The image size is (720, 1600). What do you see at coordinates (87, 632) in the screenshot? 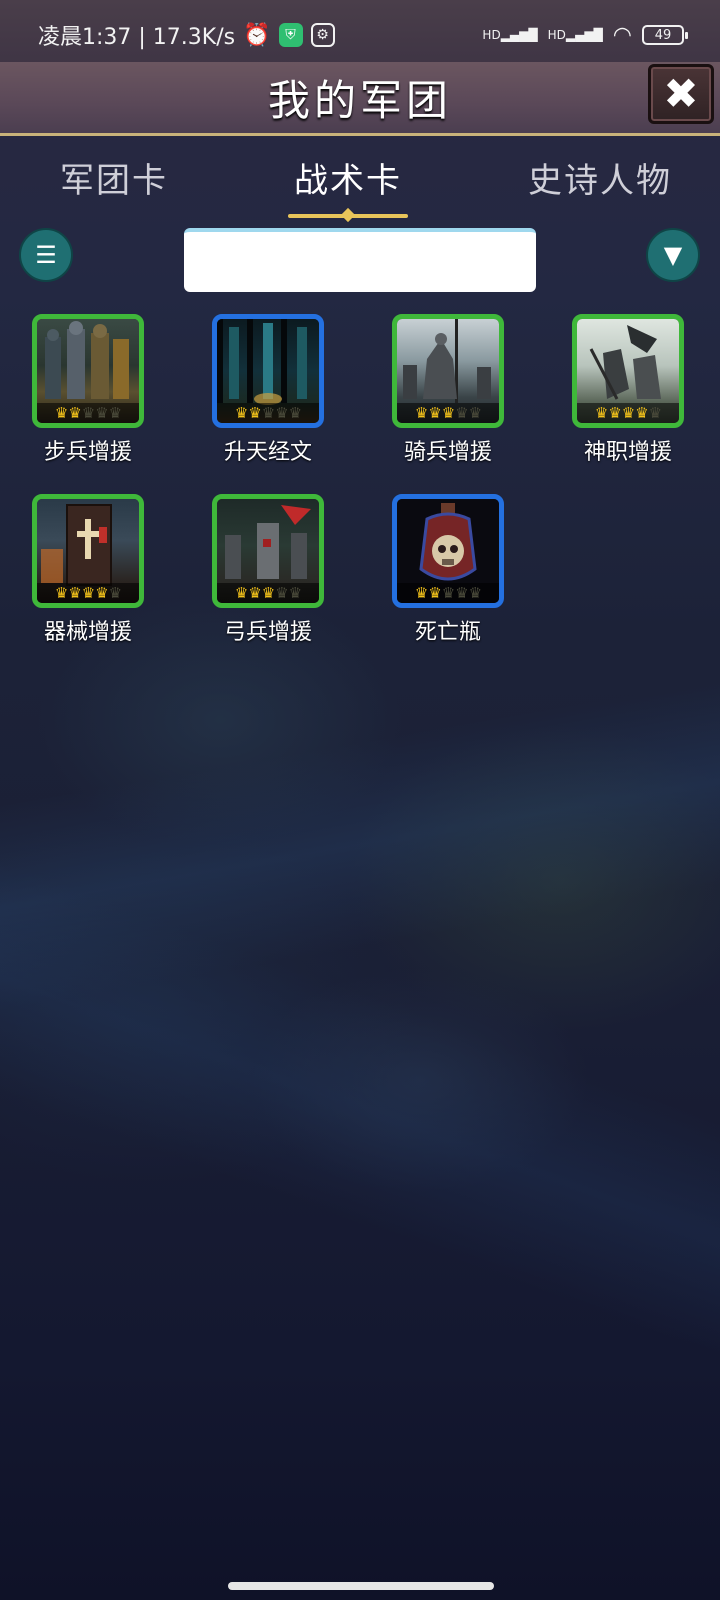
I see `card-label: 器械增援` at bounding box center [87, 632].